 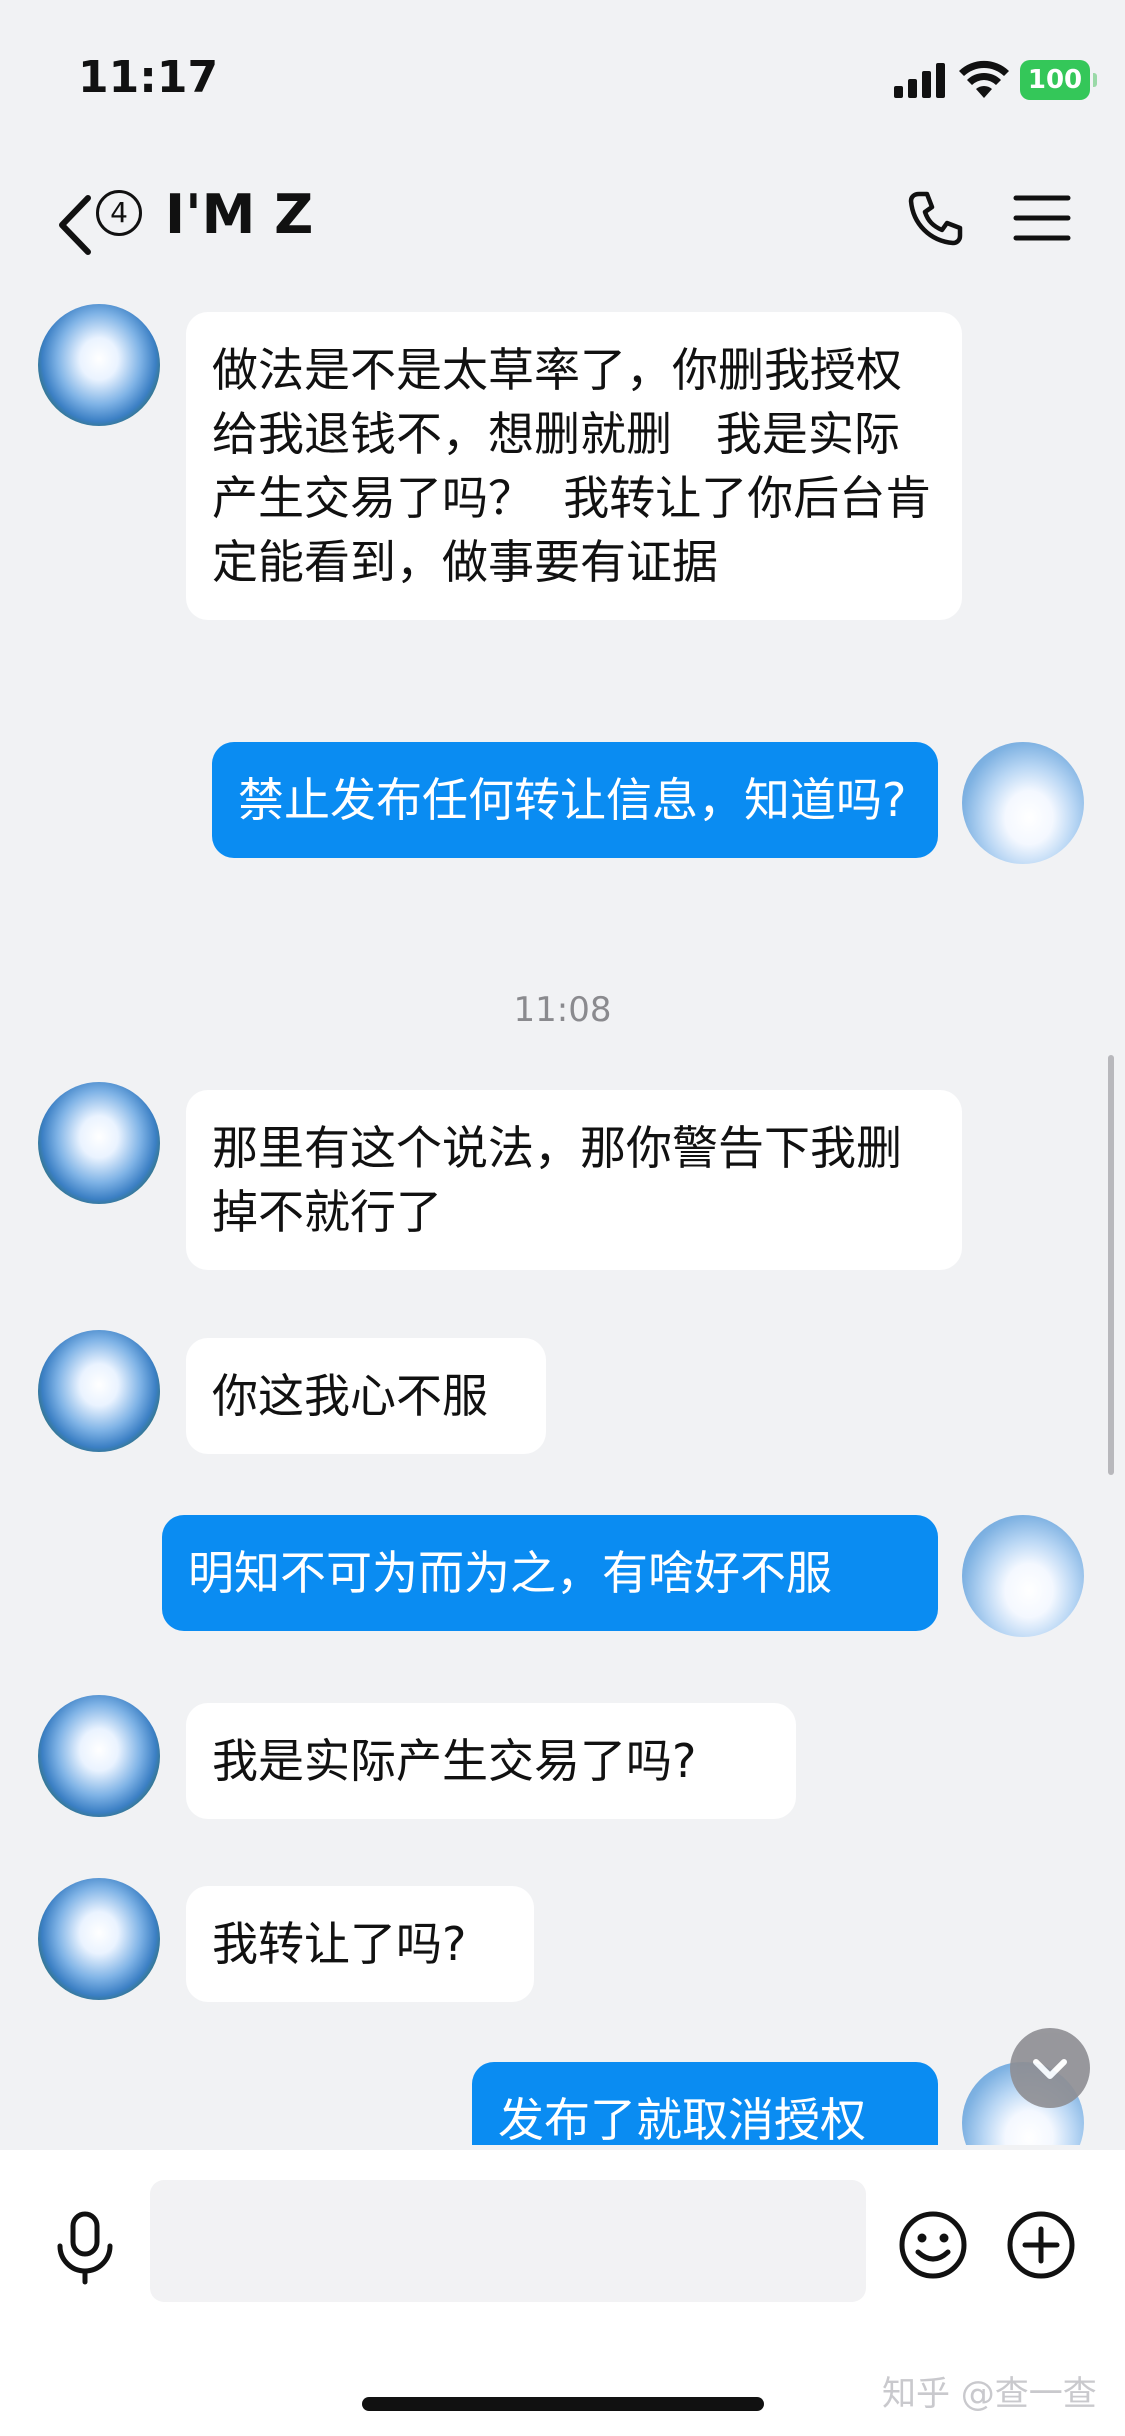 I want to click on emoji-icon, so click(x=933, y=2245).